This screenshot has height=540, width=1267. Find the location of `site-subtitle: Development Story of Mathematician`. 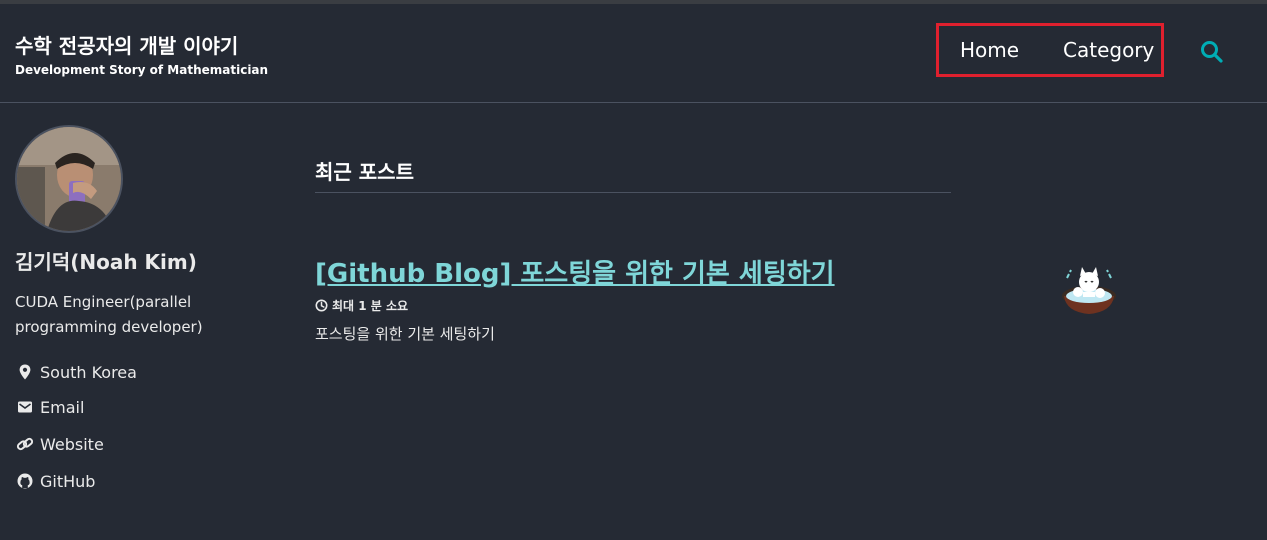

site-subtitle: Development Story of Mathematician is located at coordinates (142, 70).